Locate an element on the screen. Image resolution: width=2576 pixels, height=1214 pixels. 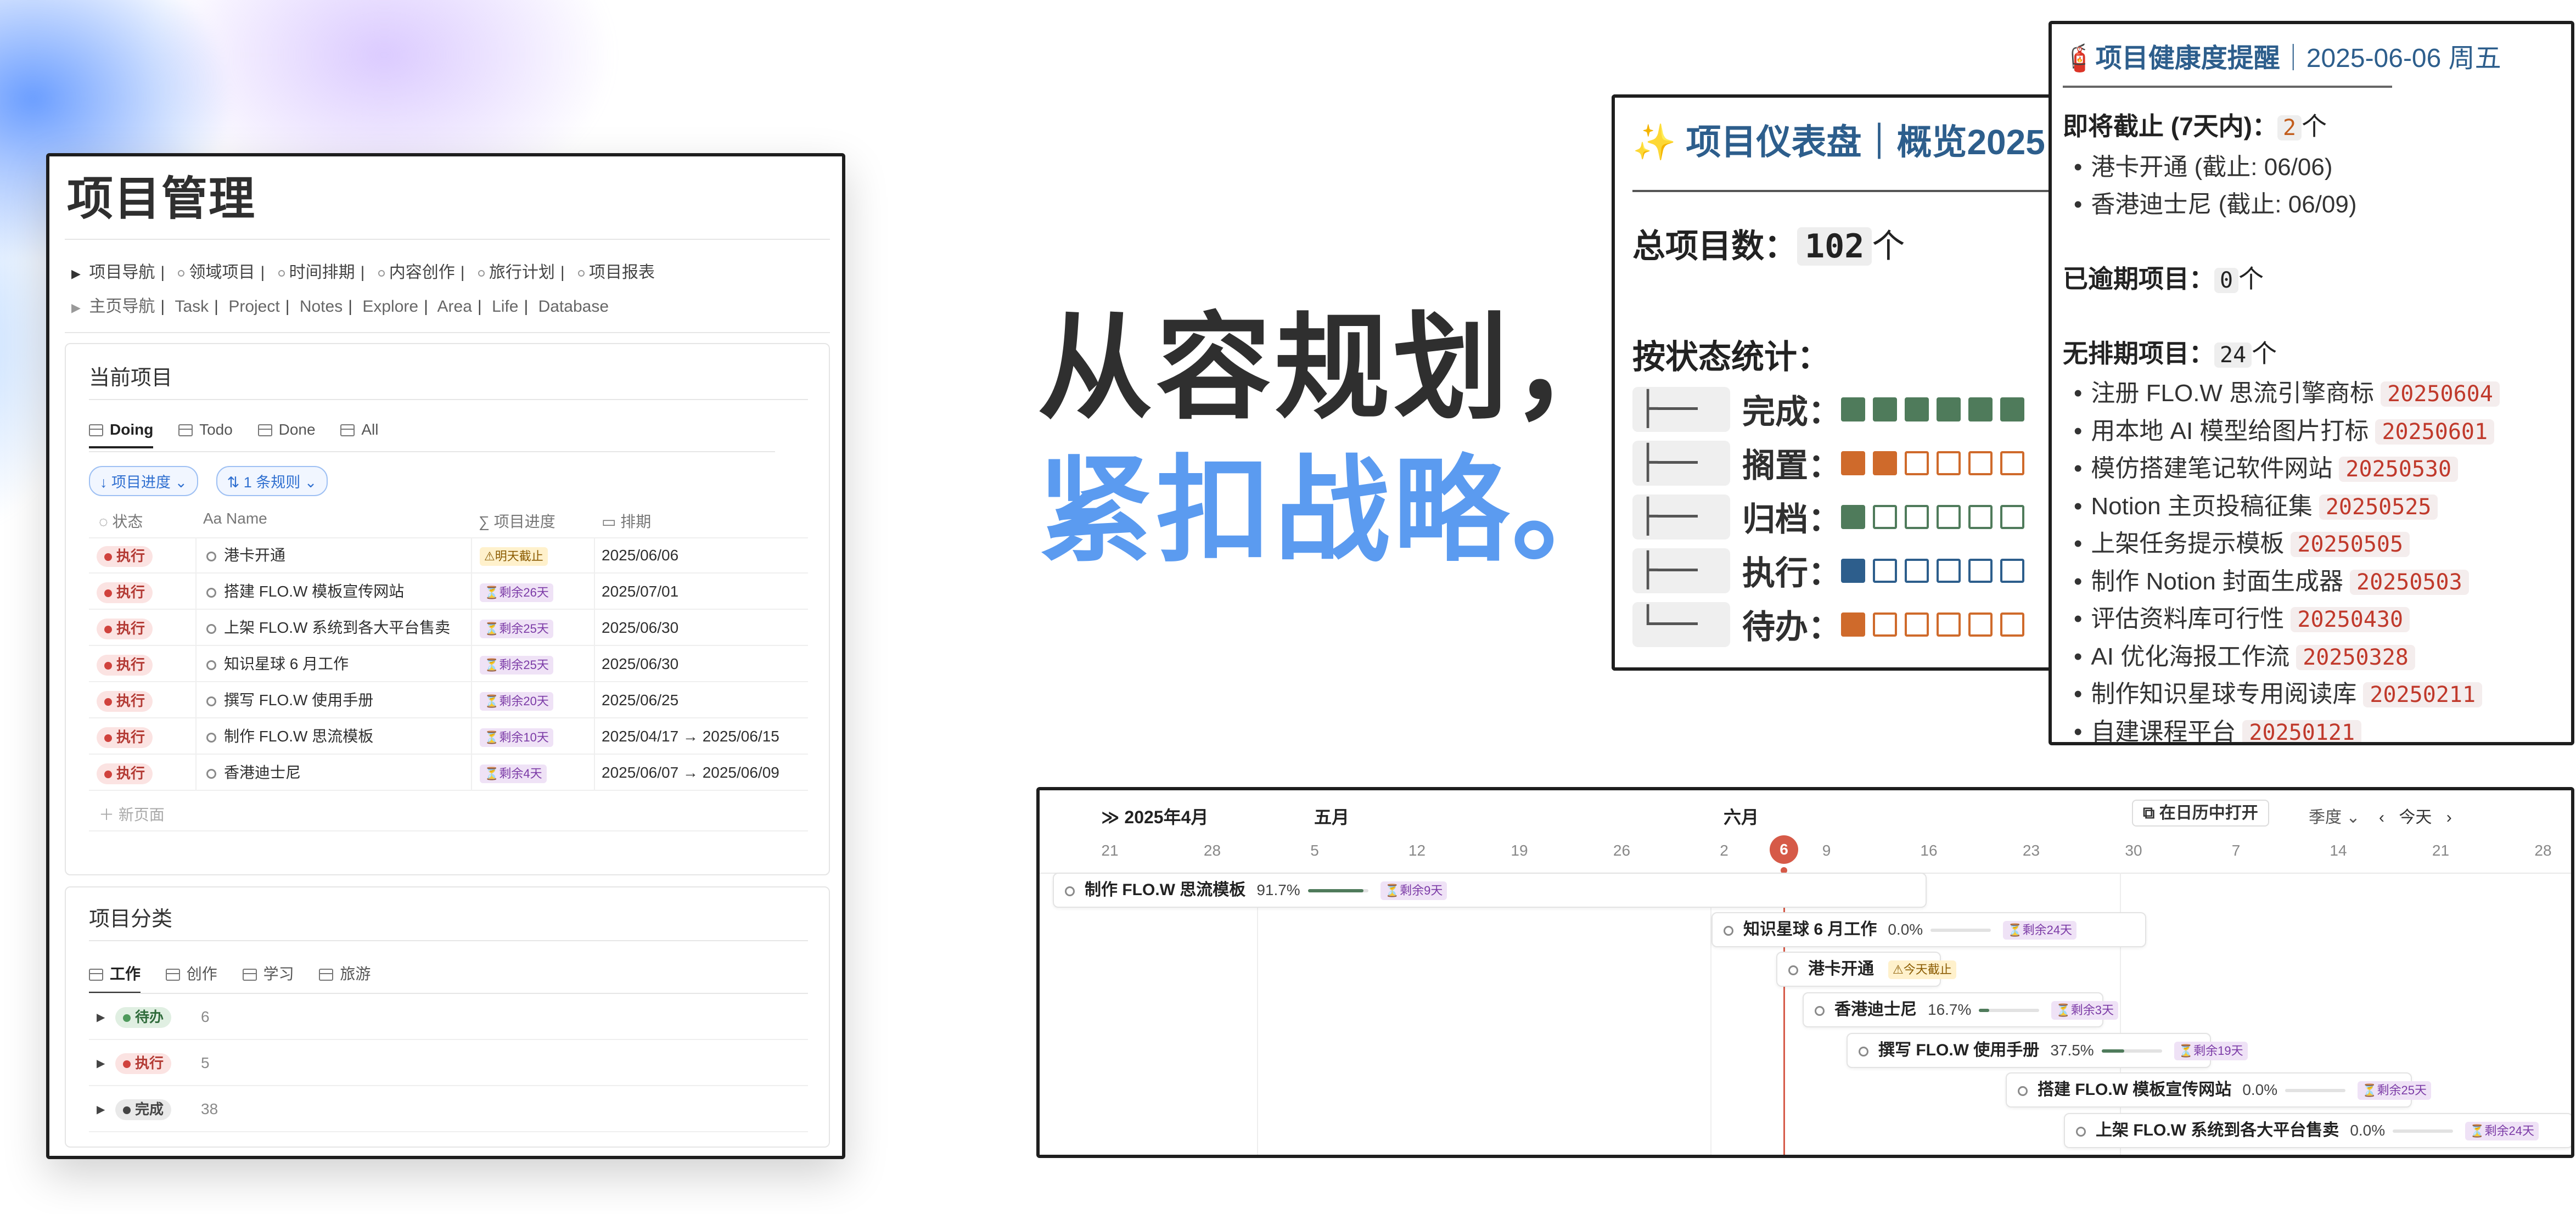
table-row: 执行 港卡开通 ⚠明天截止 2025/06/06 is located at coordinates (448, 555).